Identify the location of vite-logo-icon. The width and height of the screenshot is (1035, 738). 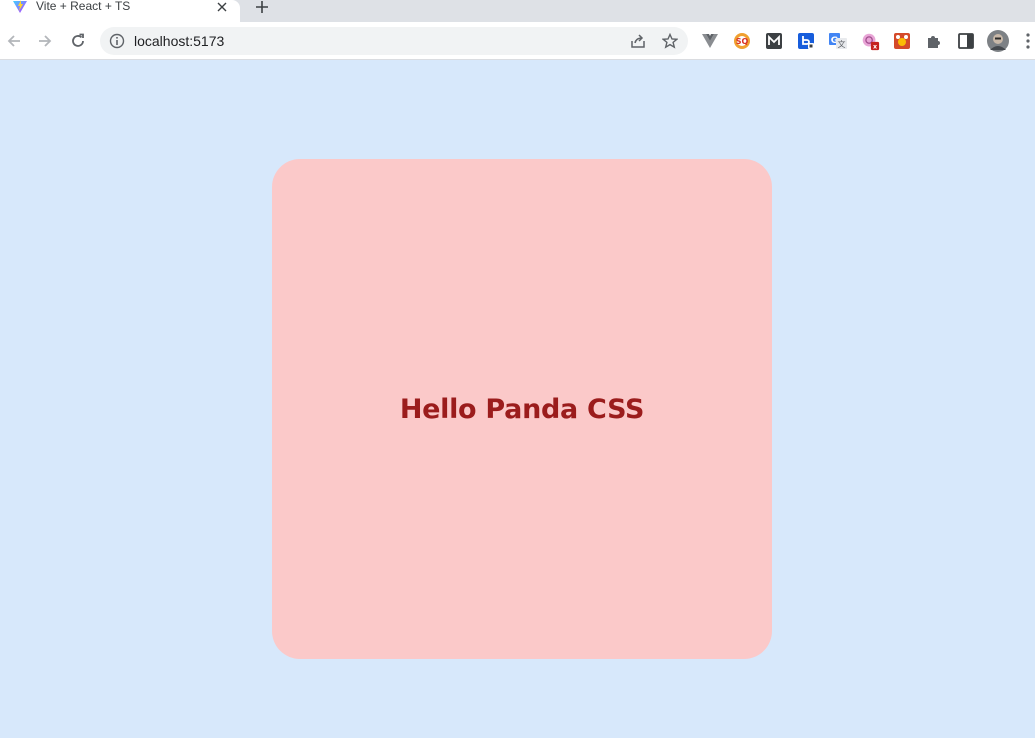
(20, 7).